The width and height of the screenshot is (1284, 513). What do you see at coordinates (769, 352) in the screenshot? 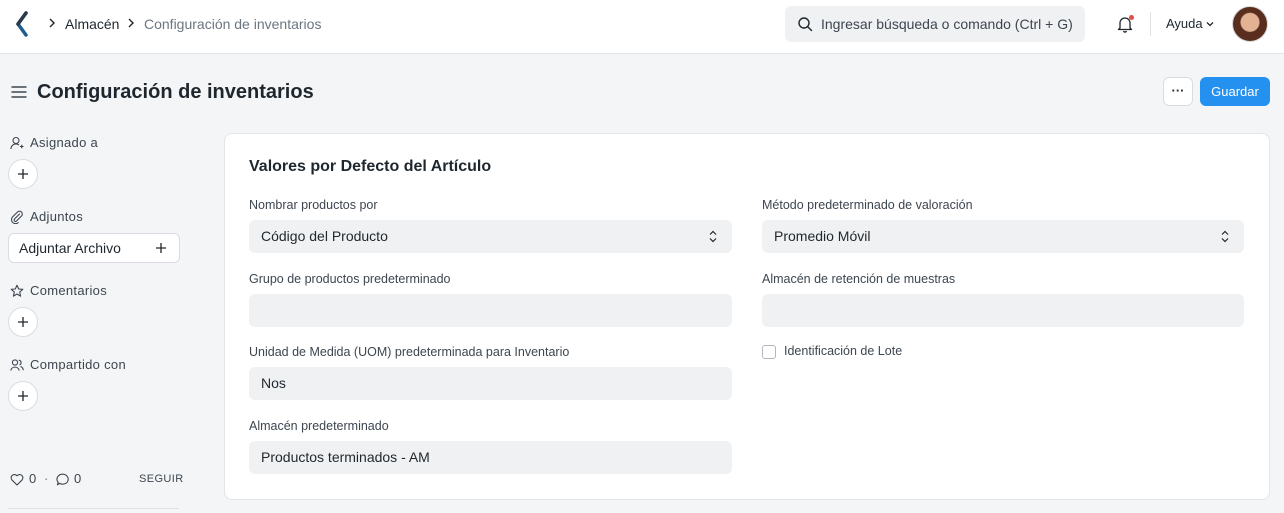
I see `batch-id-checkbox` at bounding box center [769, 352].